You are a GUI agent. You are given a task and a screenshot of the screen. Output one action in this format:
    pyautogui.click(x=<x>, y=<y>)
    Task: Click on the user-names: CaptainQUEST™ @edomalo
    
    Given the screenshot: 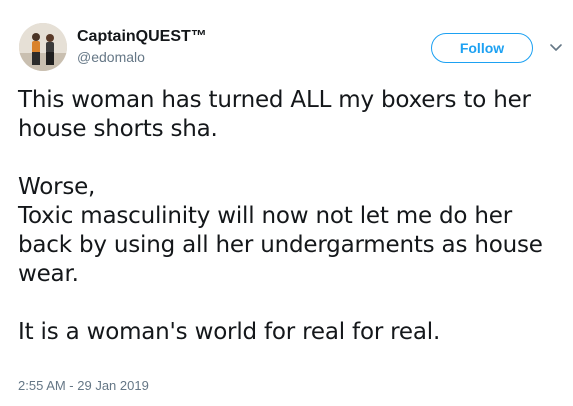 What is the action you would take?
    pyautogui.click(x=142, y=46)
    